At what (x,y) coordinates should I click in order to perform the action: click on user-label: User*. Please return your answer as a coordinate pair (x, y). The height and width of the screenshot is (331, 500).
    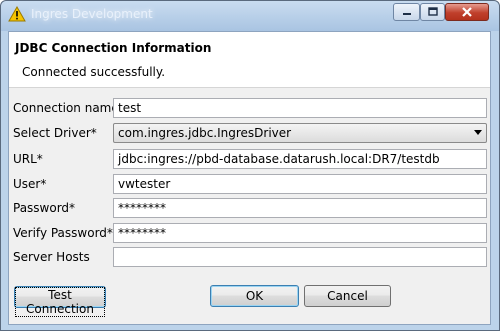
    Looking at the image, I should click on (30, 184).